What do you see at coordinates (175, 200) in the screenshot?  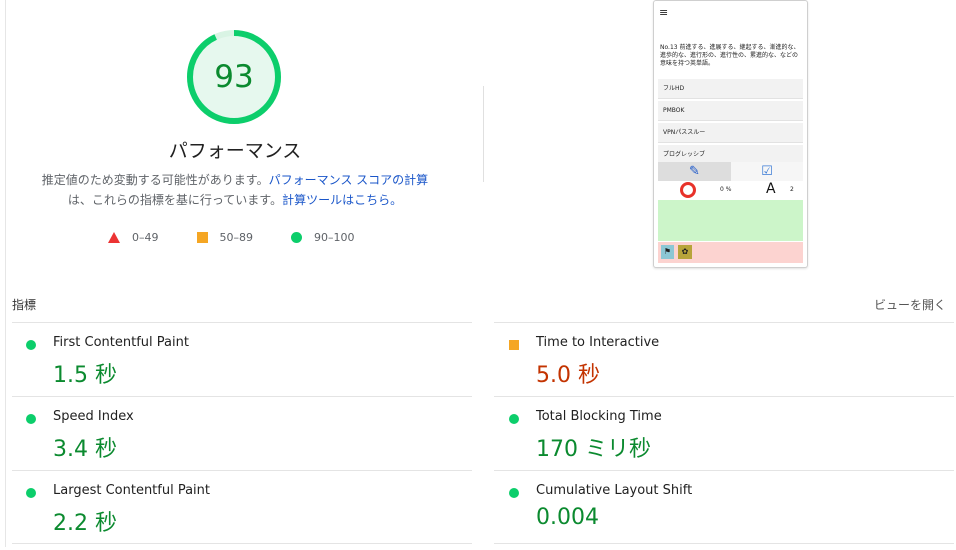 I see `description-mid-text: は、これらの指標を基に行っています。` at bounding box center [175, 200].